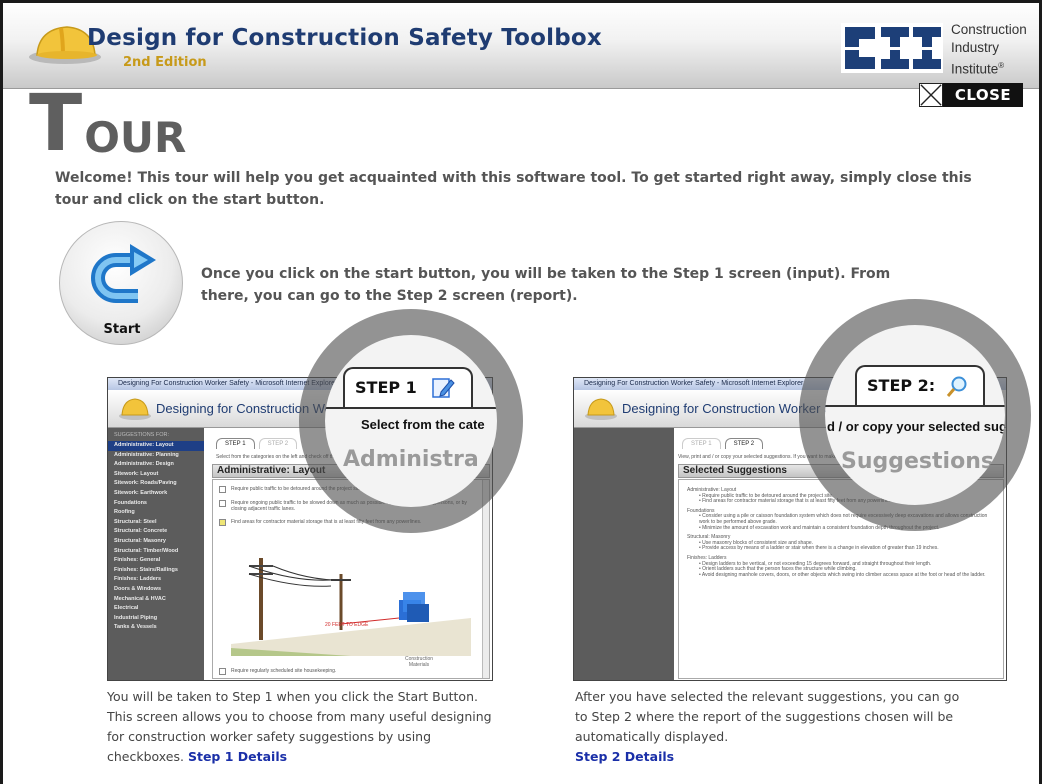 This screenshot has height=784, width=1042. I want to click on start-button: Start, so click(121, 283).